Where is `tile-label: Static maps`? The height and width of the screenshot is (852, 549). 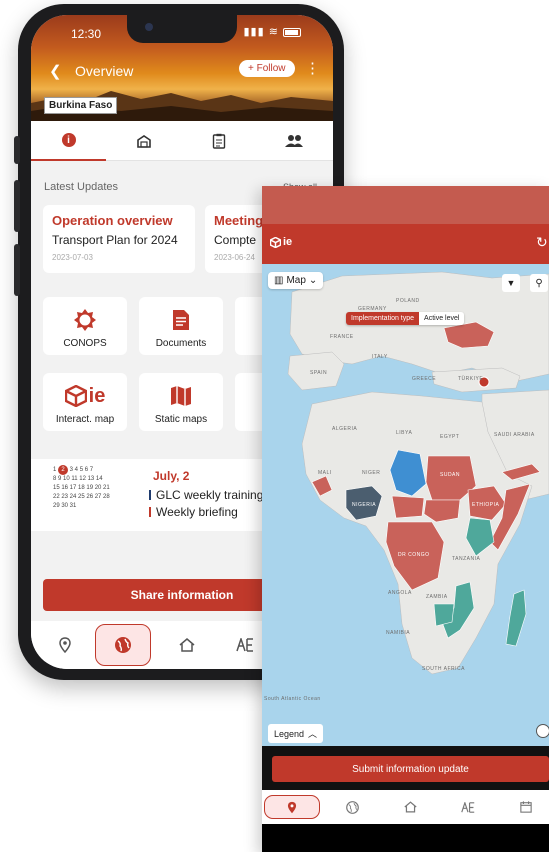
tile-label: Static maps is located at coordinates (181, 419).